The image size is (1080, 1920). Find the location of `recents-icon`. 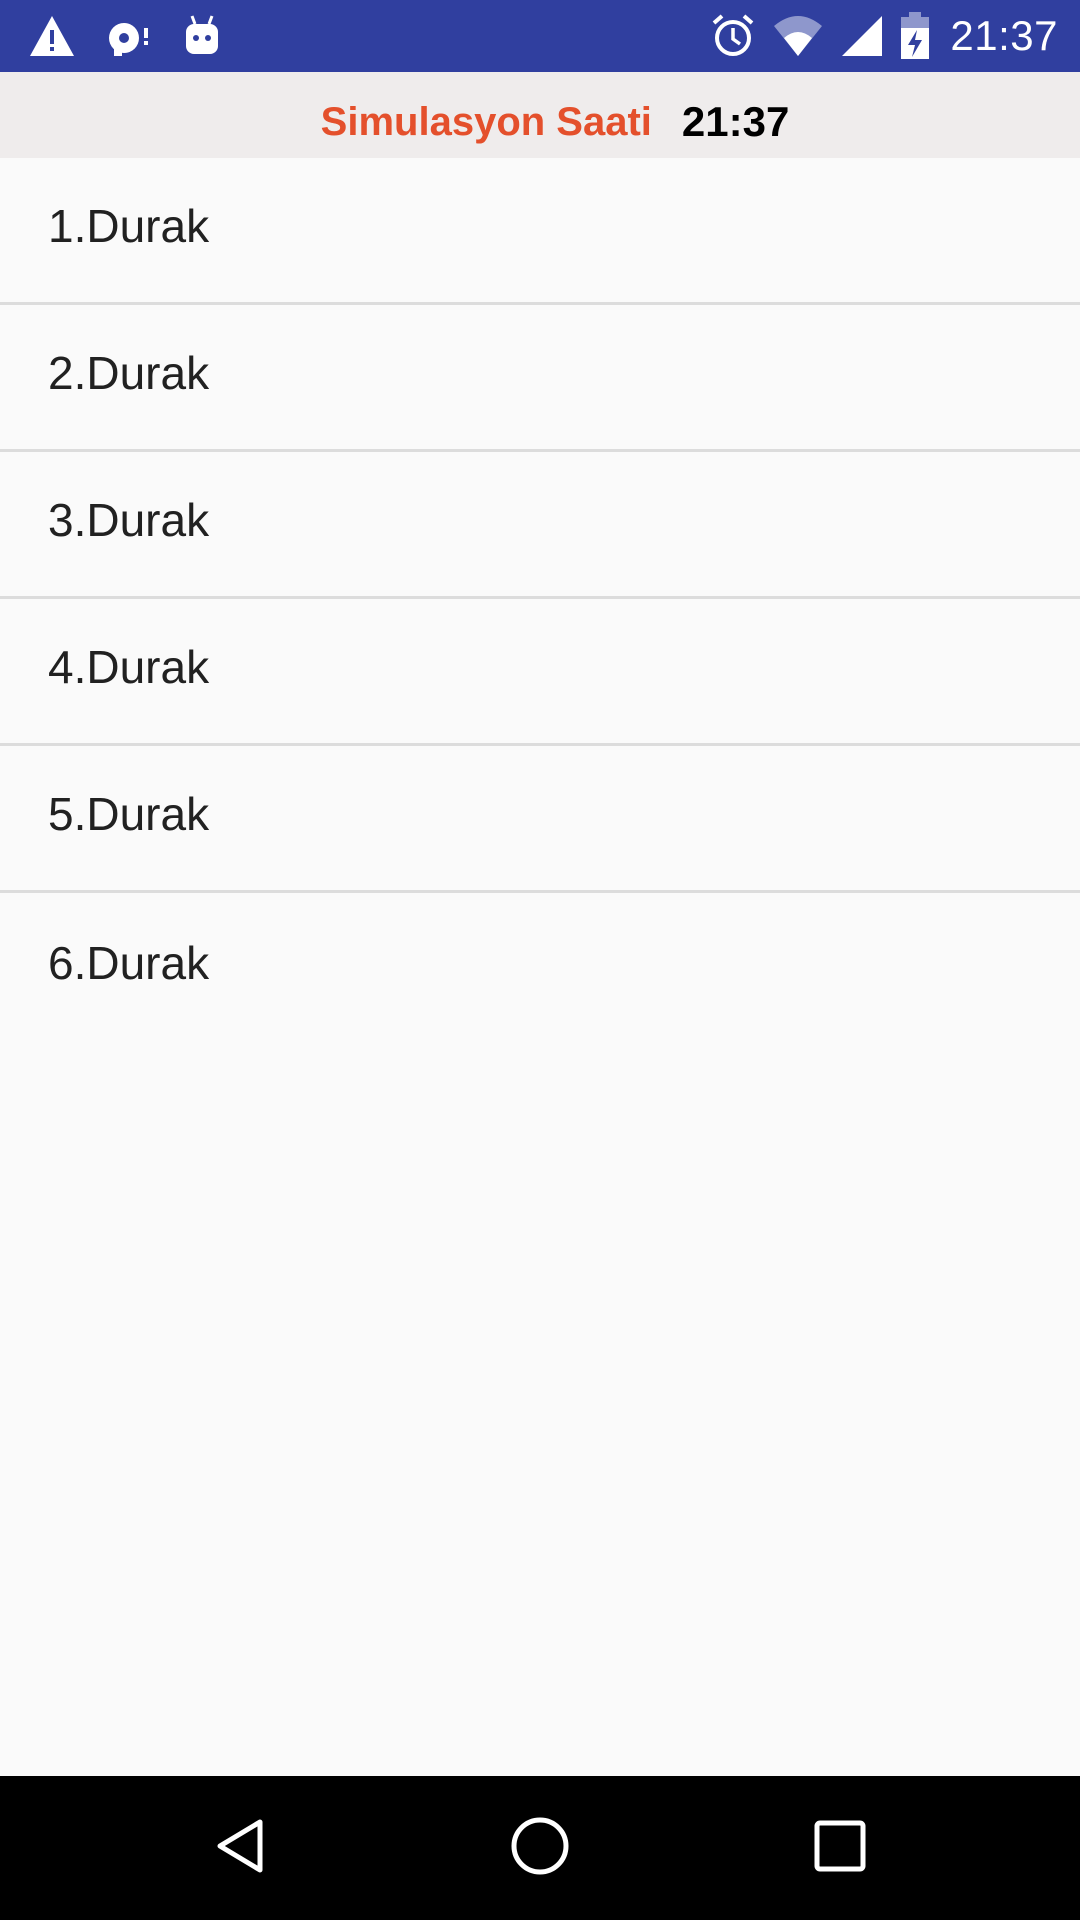

recents-icon is located at coordinates (840, 1848).